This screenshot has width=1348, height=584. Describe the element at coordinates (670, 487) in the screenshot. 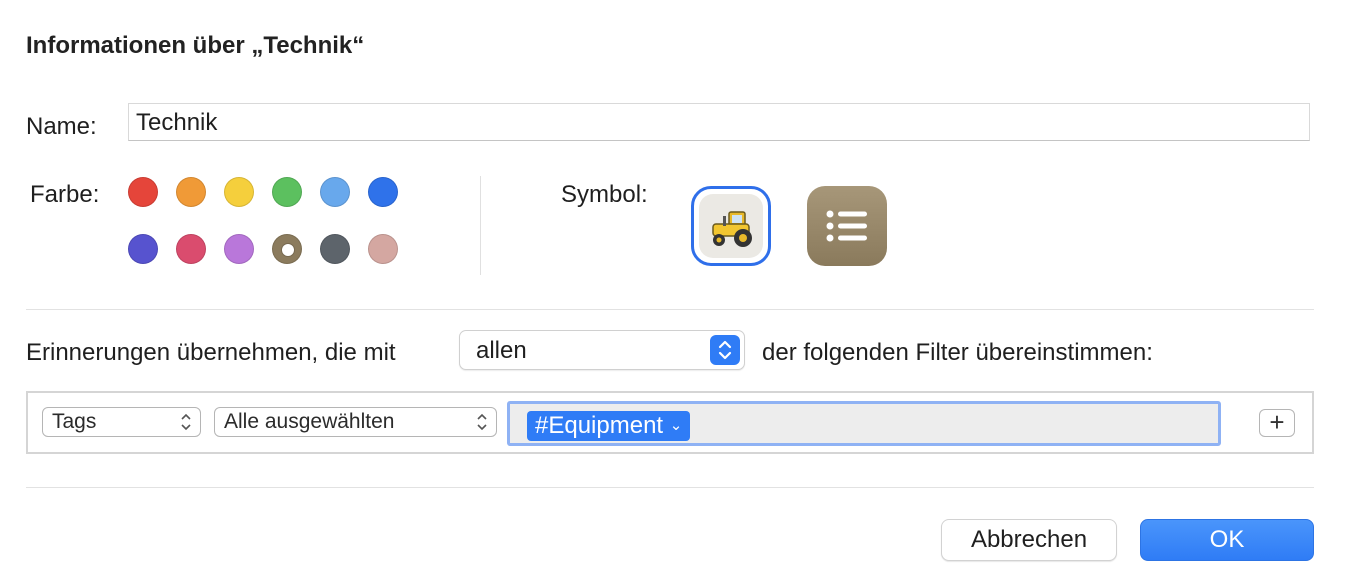

I see `divider-horizontal-bottom` at that location.